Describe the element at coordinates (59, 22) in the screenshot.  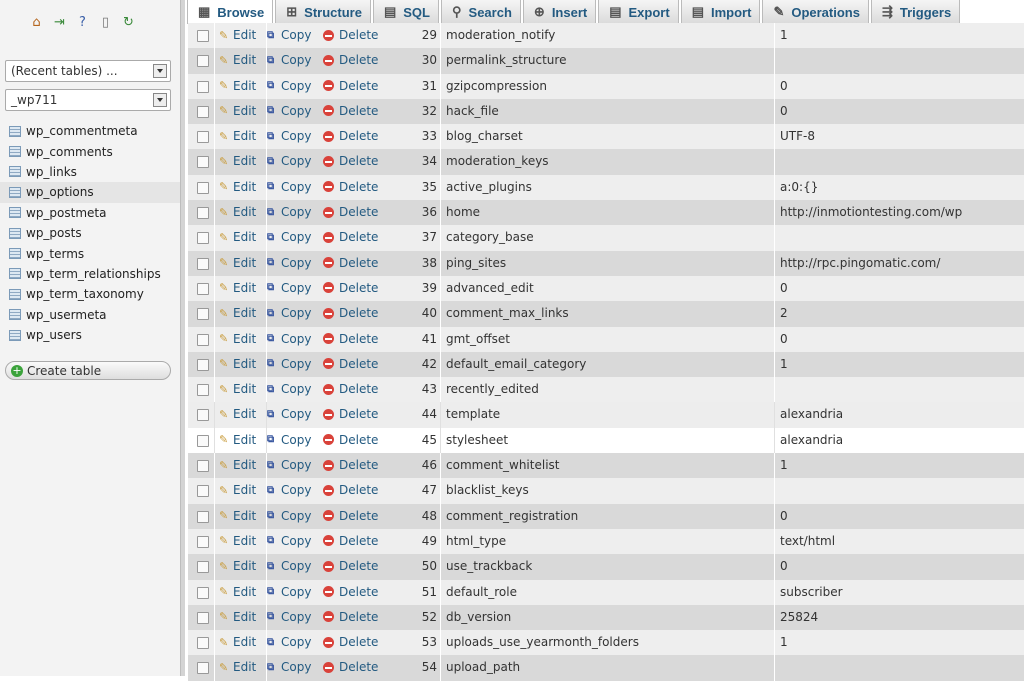
I see `logout-icon: ⇥` at that location.